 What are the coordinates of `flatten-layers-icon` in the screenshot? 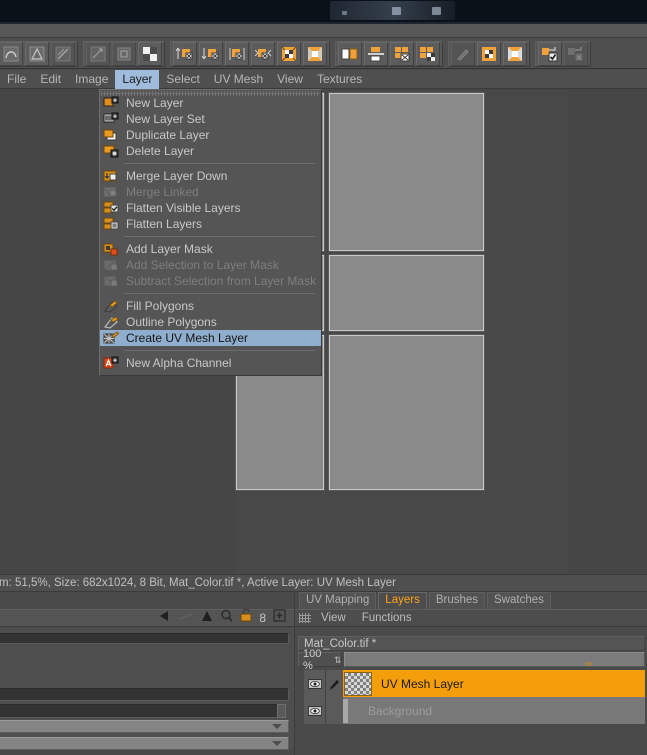 It's located at (111, 224).